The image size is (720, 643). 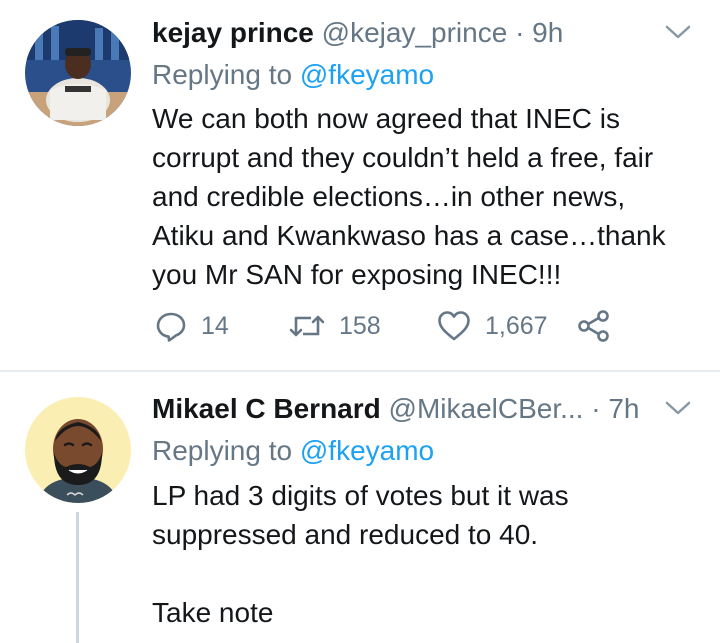 What do you see at coordinates (389, 196) in the screenshot?
I see `tweet-text-line: and credible elections…in other news,` at bounding box center [389, 196].